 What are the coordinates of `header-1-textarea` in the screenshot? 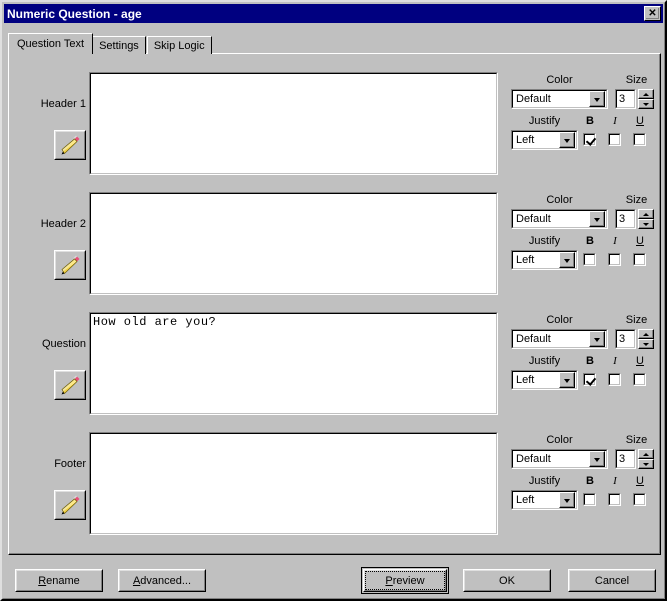 It's located at (293, 123).